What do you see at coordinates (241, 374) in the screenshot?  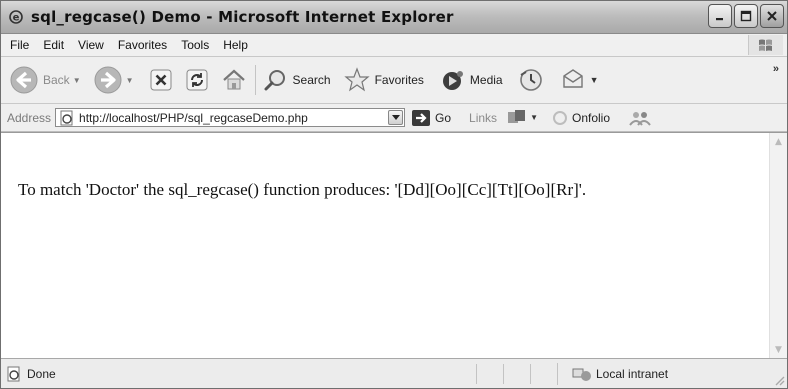 I see `status-section: Done` at bounding box center [241, 374].